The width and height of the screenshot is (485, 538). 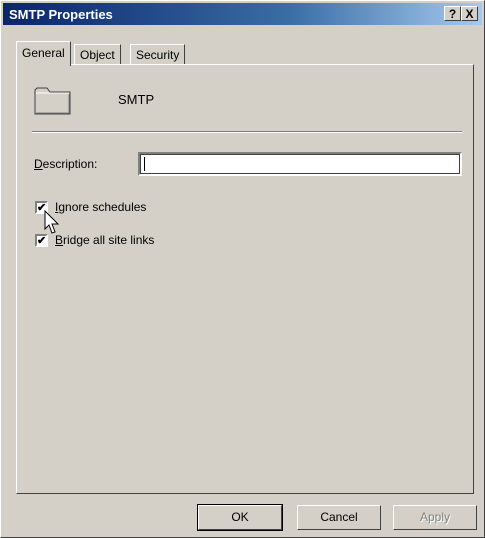 I want to click on description-input, so click(x=300, y=164).